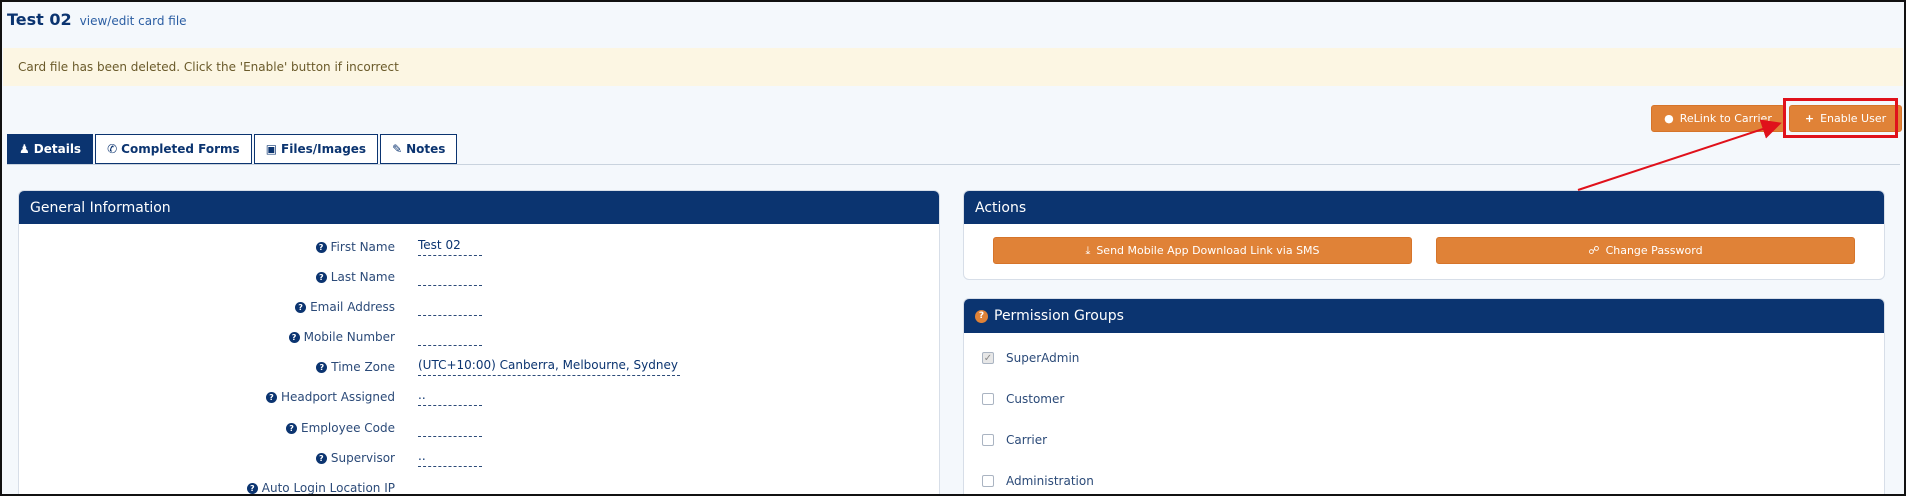 Image resolution: width=1906 pixels, height=496 pixels. I want to click on supervisor-value: .., so click(450, 458).